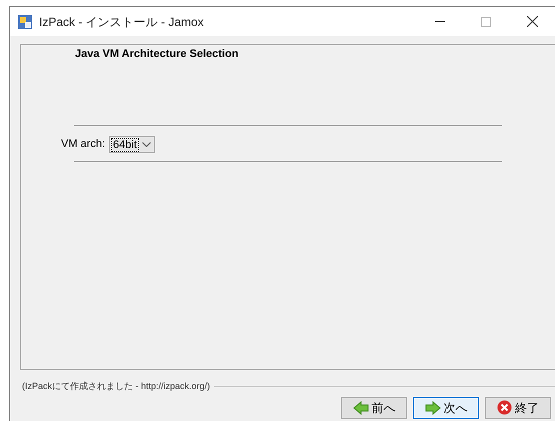 The height and width of the screenshot is (421, 555). Describe the element at coordinates (446, 407) in the screenshot. I see `next-button: 次へ` at that location.